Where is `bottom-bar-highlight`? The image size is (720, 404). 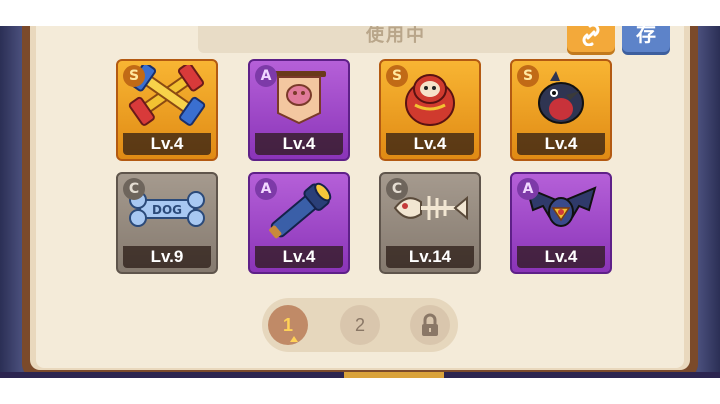 bottom-bar-highlight is located at coordinates (394, 375).